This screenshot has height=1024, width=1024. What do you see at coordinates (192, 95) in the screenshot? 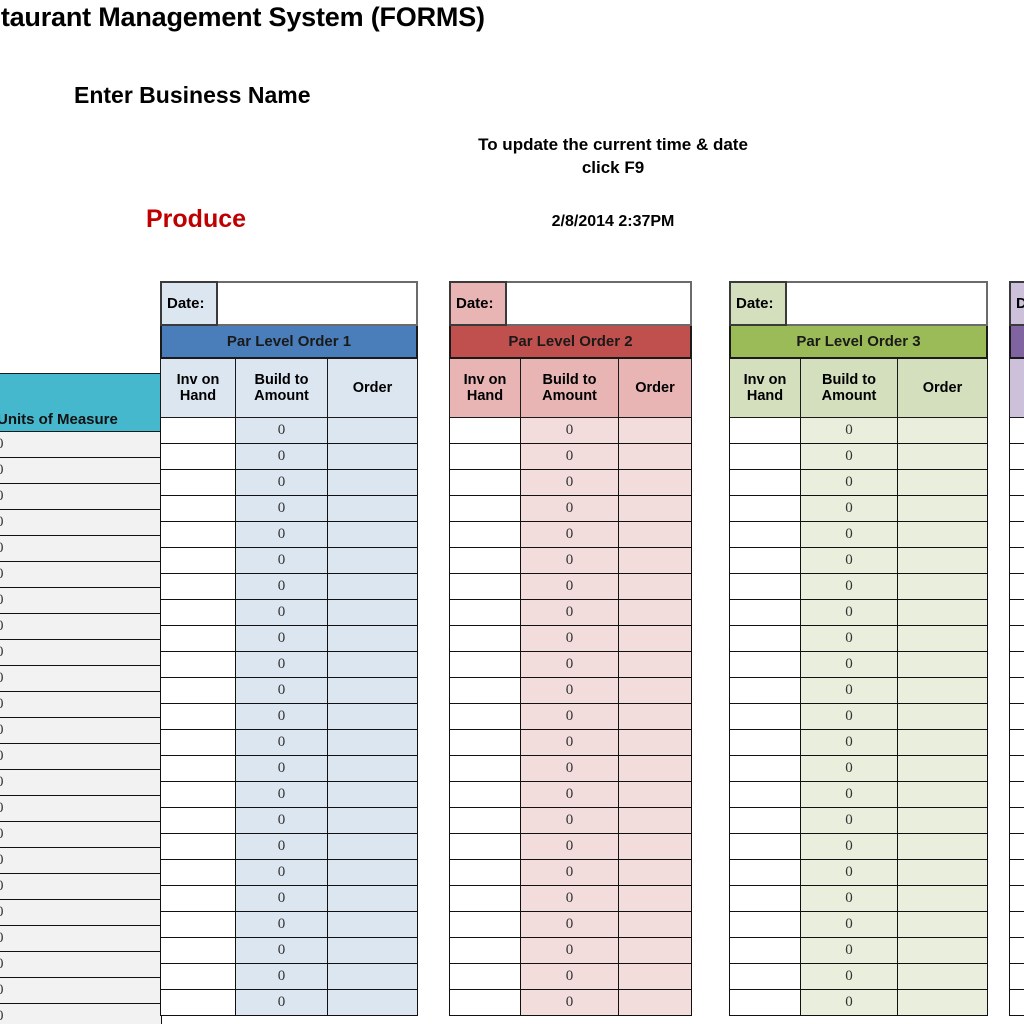
I see `business-name-field: Enter Business Name` at bounding box center [192, 95].